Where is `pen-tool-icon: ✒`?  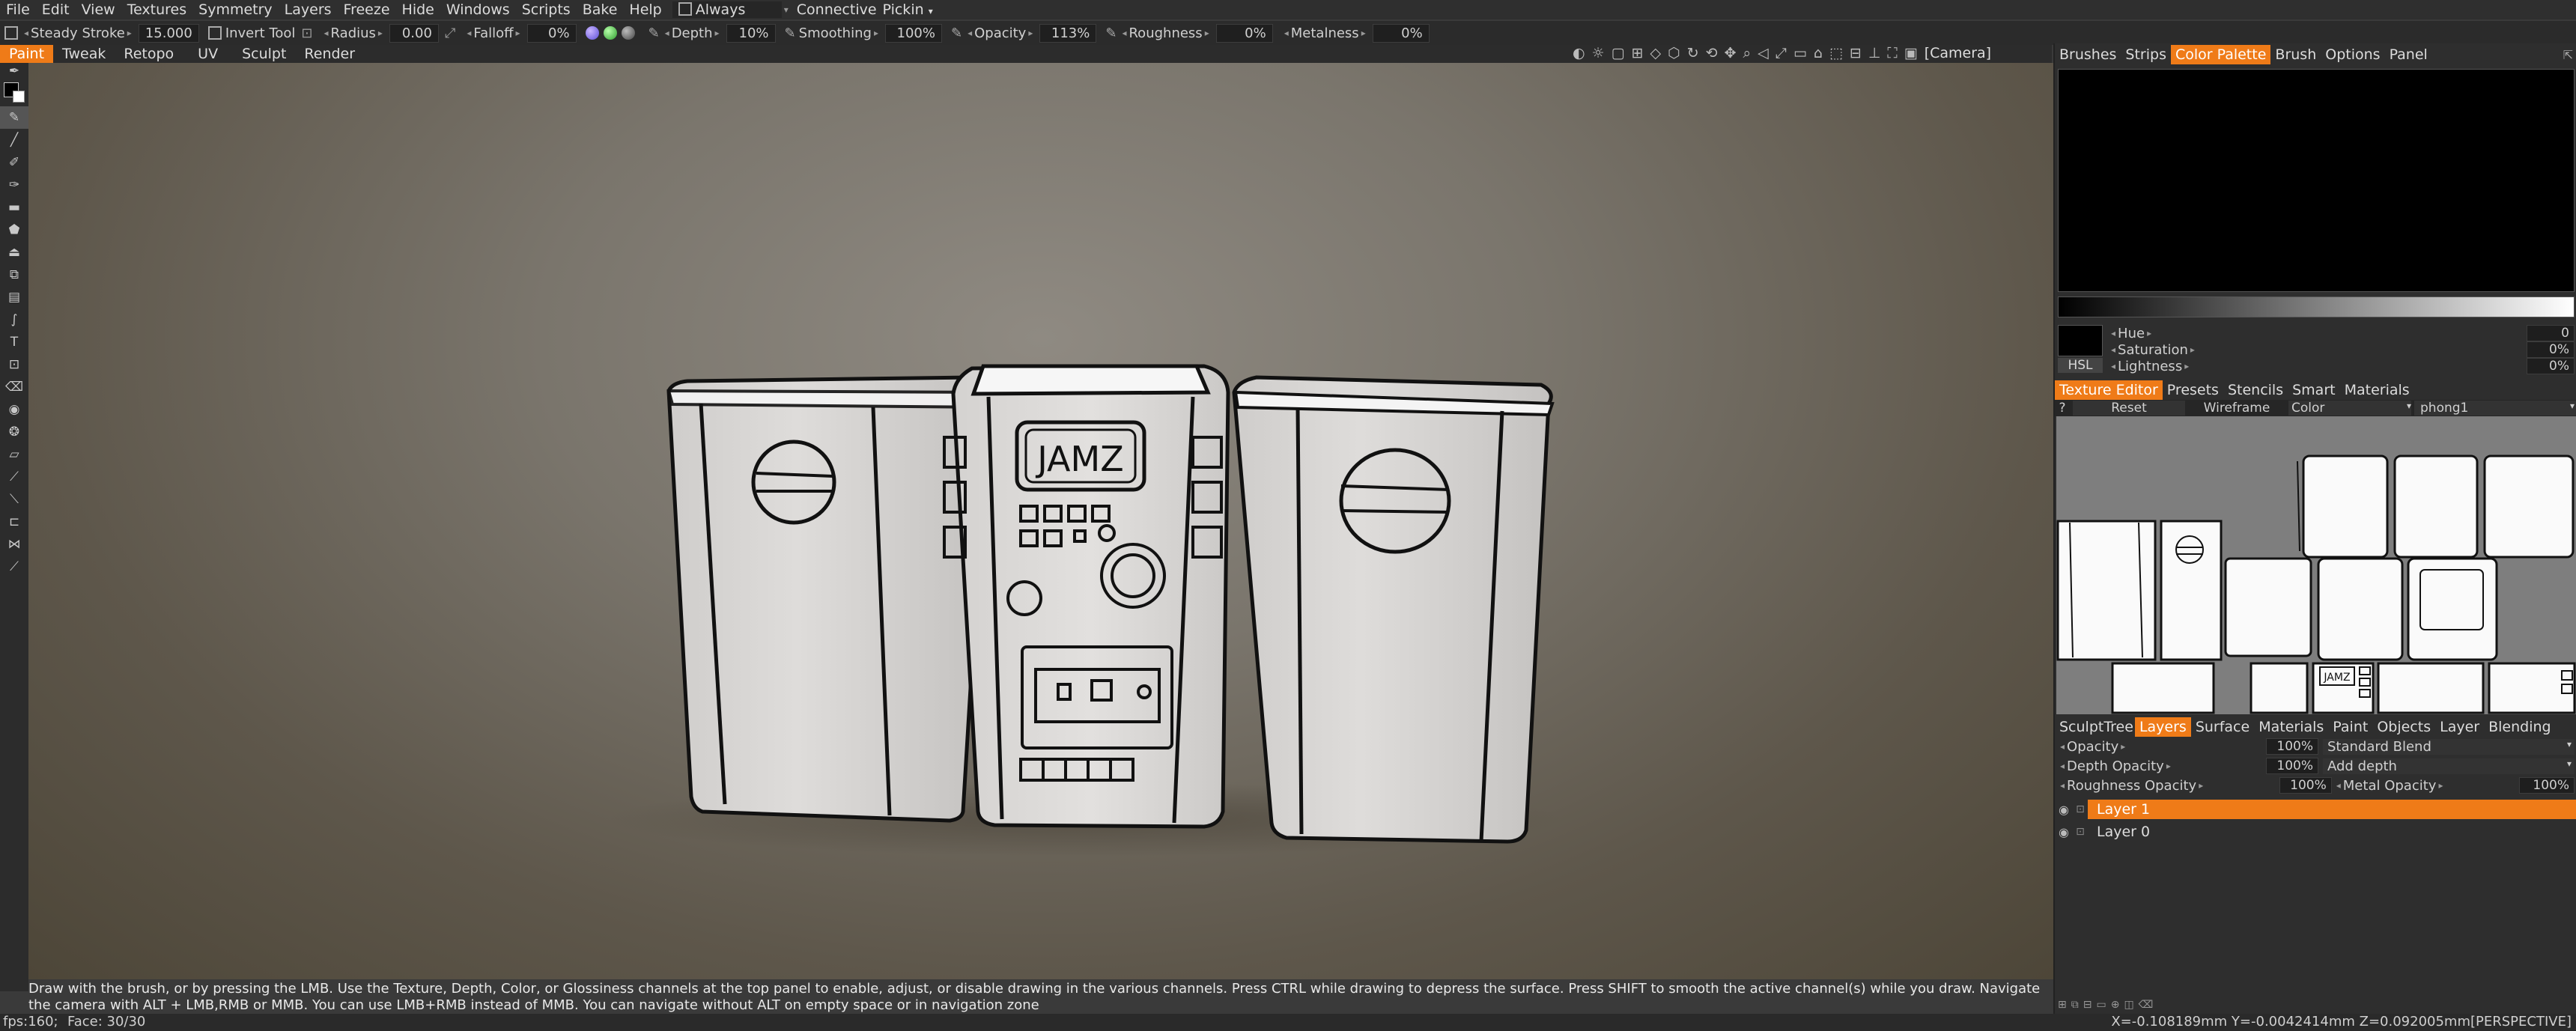 pen-tool-icon: ✒ is located at coordinates (14, 71).